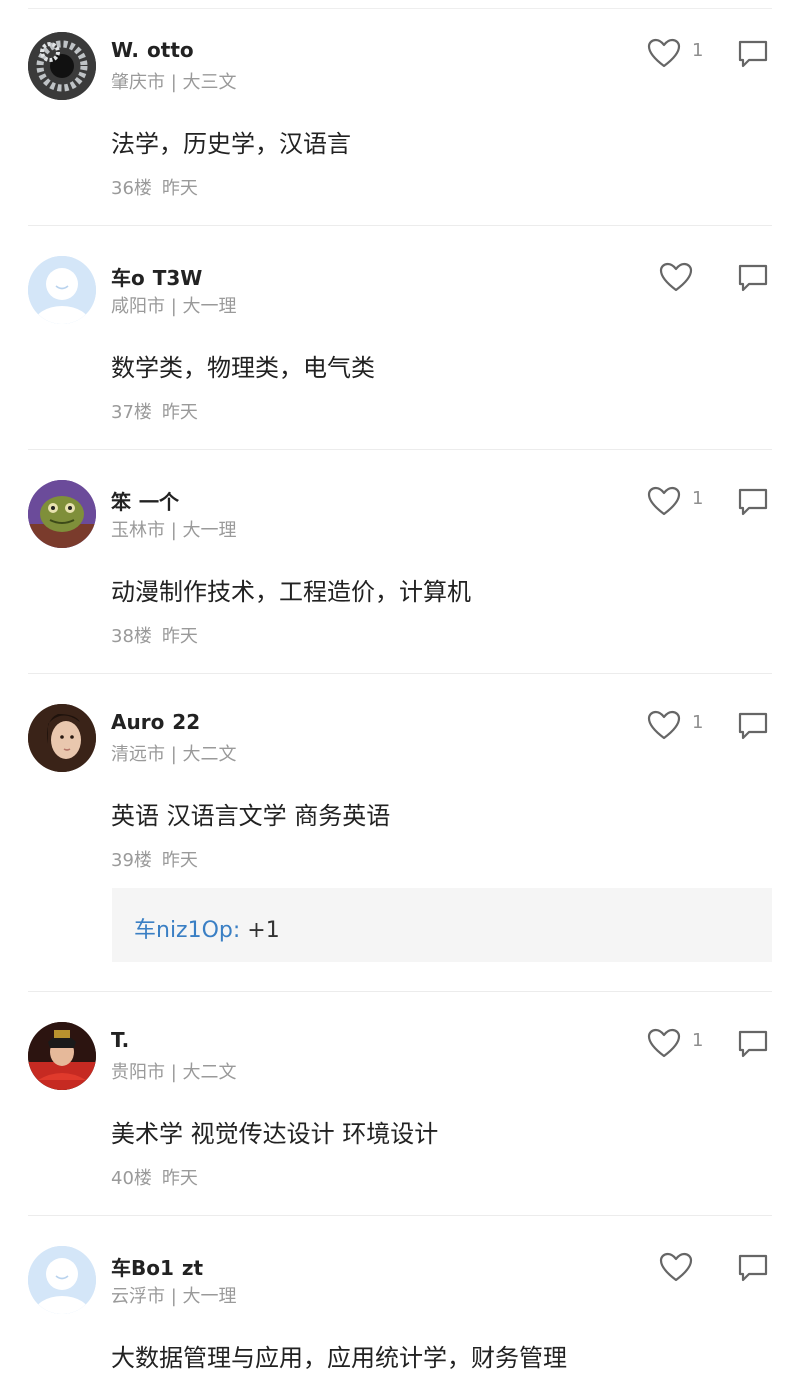 The width and height of the screenshot is (800, 1389). Describe the element at coordinates (131, 860) in the screenshot. I see `floor-number: 39楼` at that location.